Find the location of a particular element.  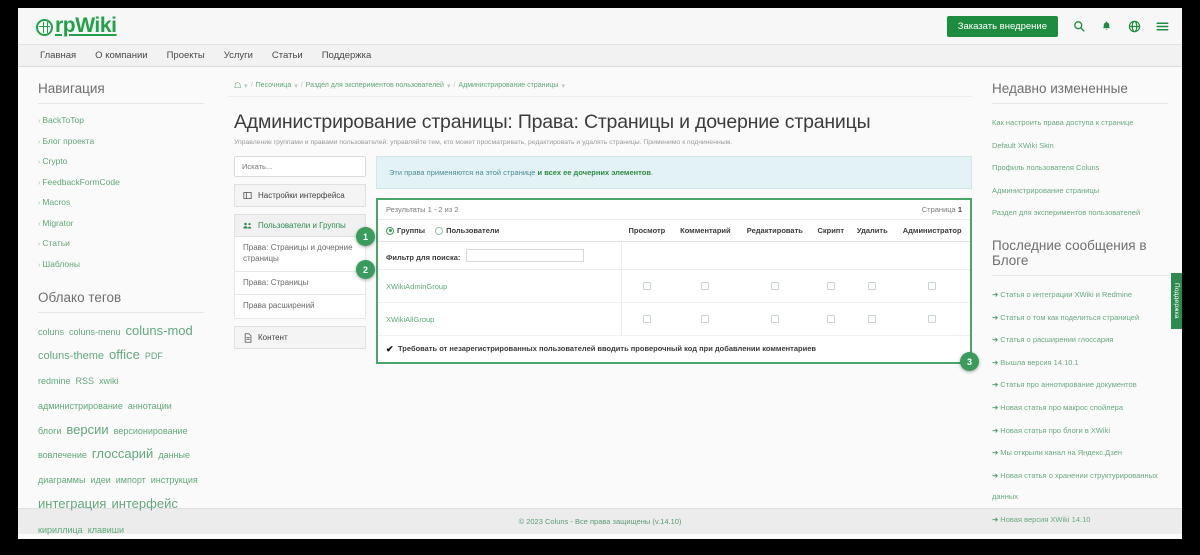

admin-menu-rights-pages-and-children: Права: Страницы и дочерние страницы is located at coordinates (300, 254).